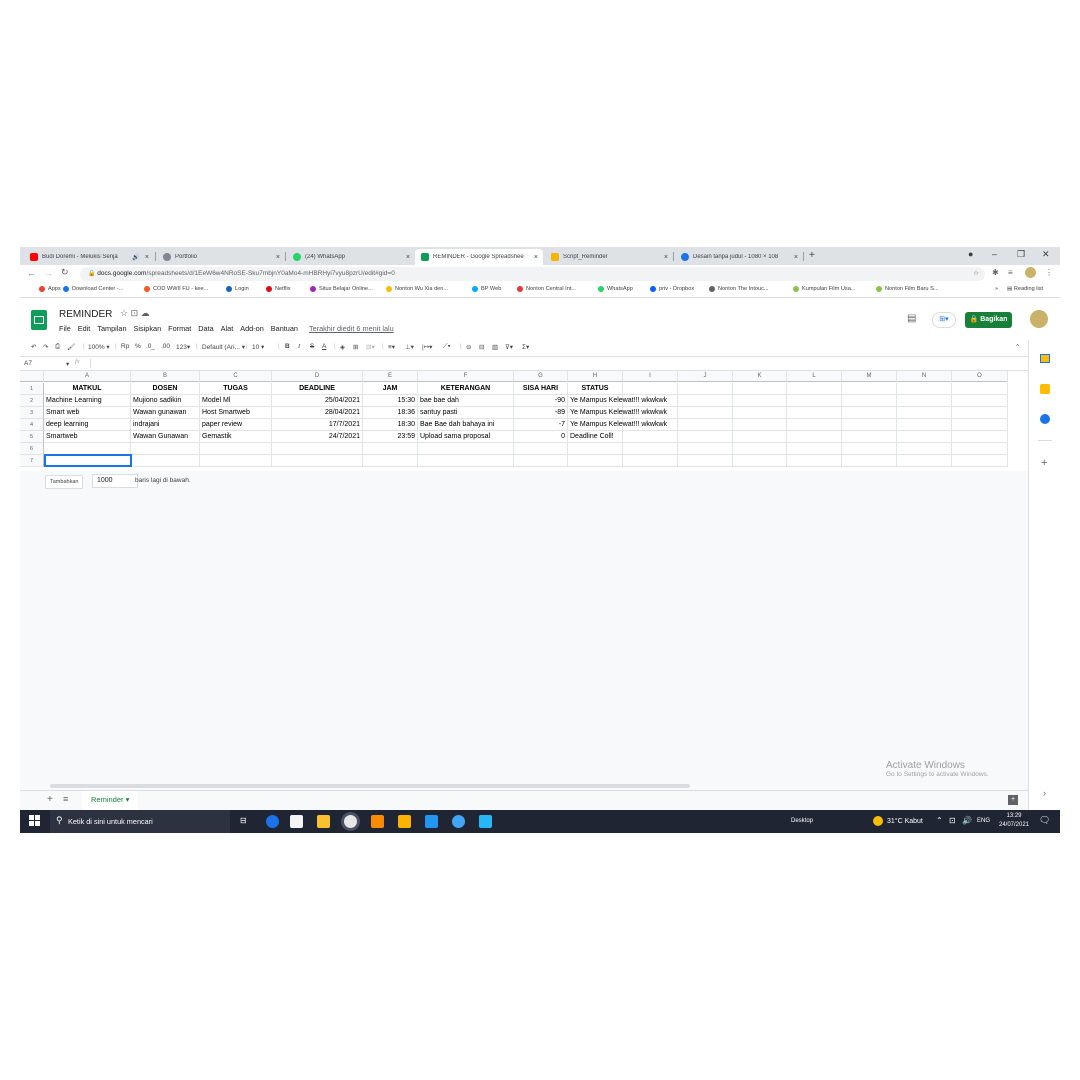  I want to click on menu-item: Add-on, so click(252, 328).